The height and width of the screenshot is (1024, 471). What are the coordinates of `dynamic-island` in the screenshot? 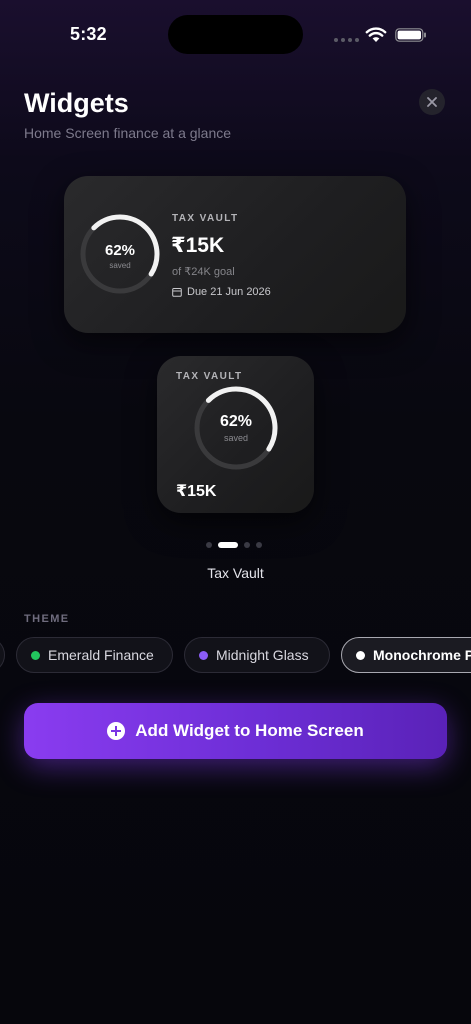 It's located at (235, 34).